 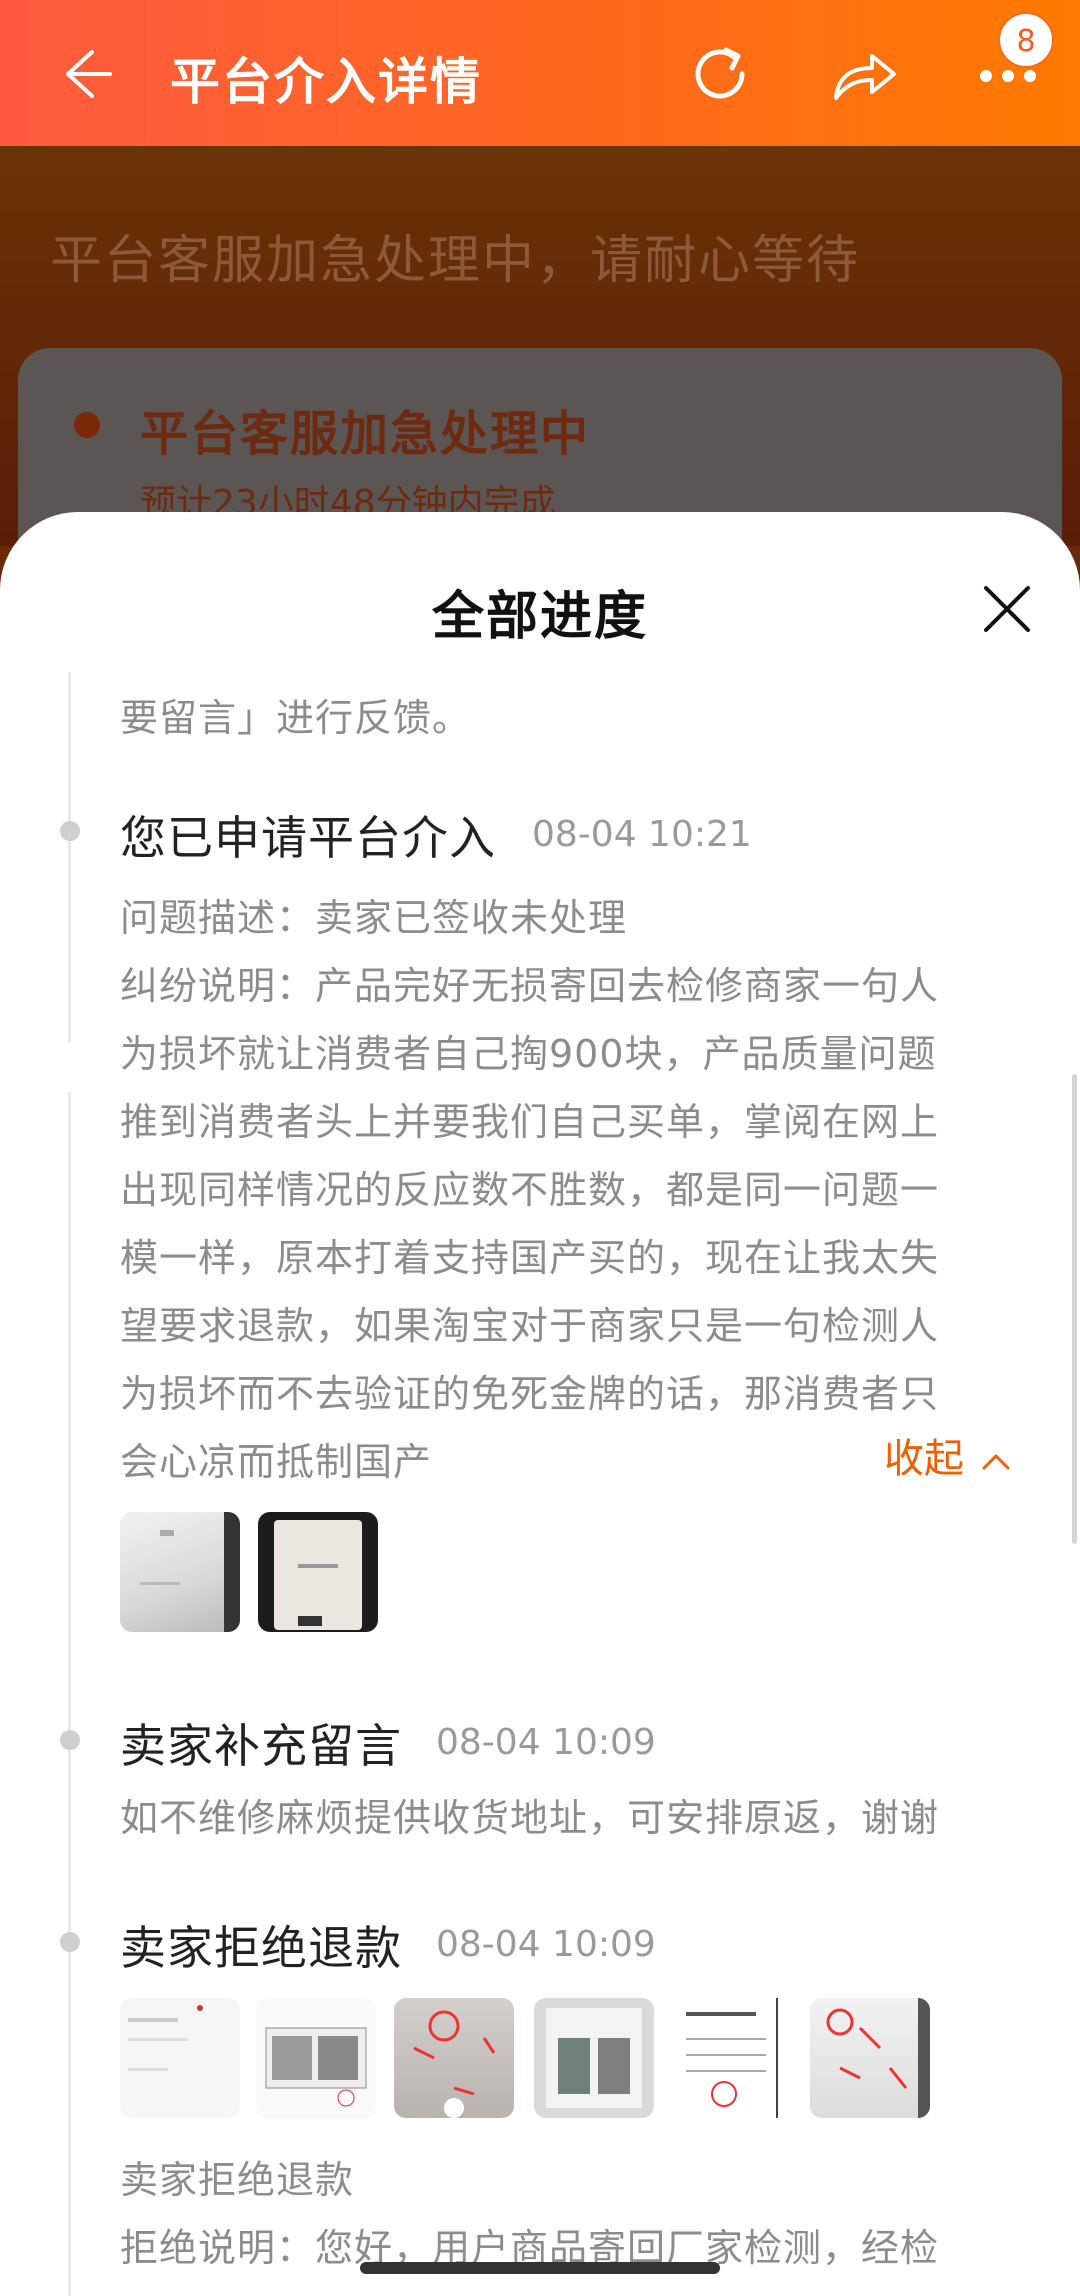 What do you see at coordinates (308, 838) in the screenshot?
I see `event-title: 您已申请平台介入` at bounding box center [308, 838].